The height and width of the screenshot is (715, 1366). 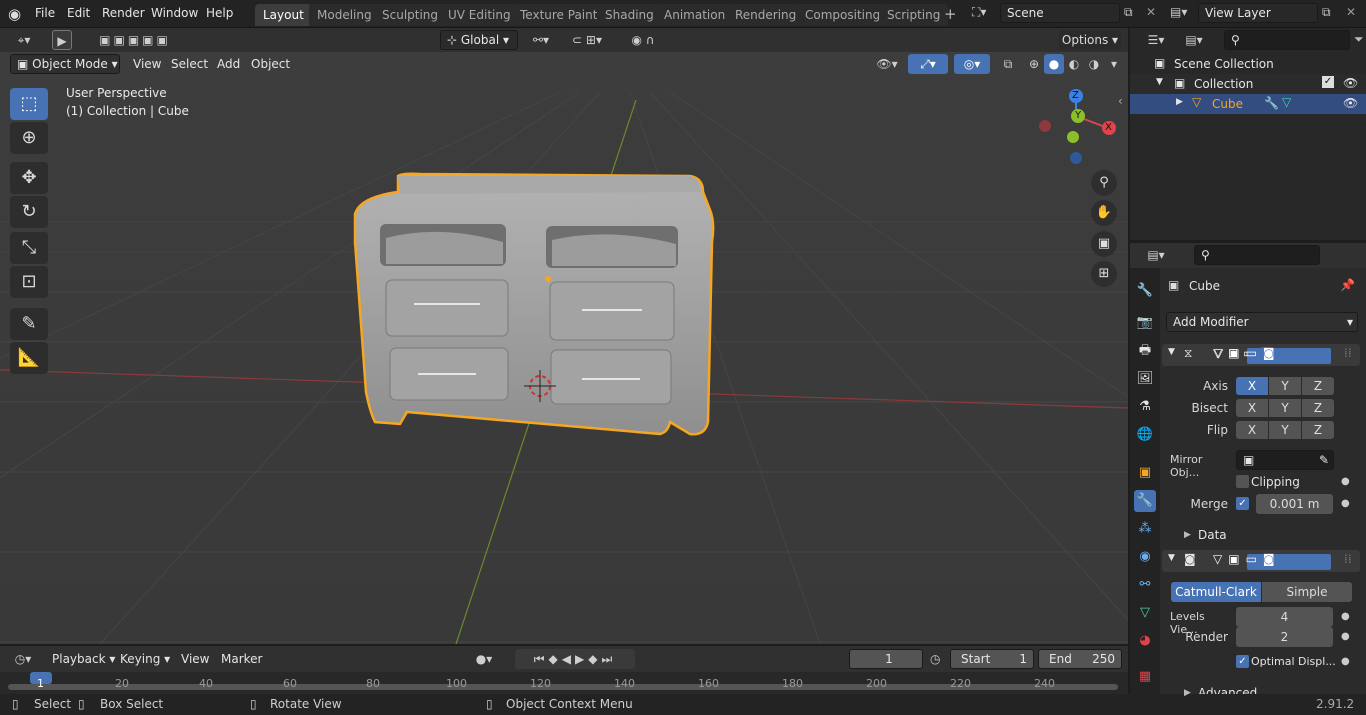 I want to click on subsurf-toggle-icons: ▽▣▭◙, so click(x=1273, y=562).